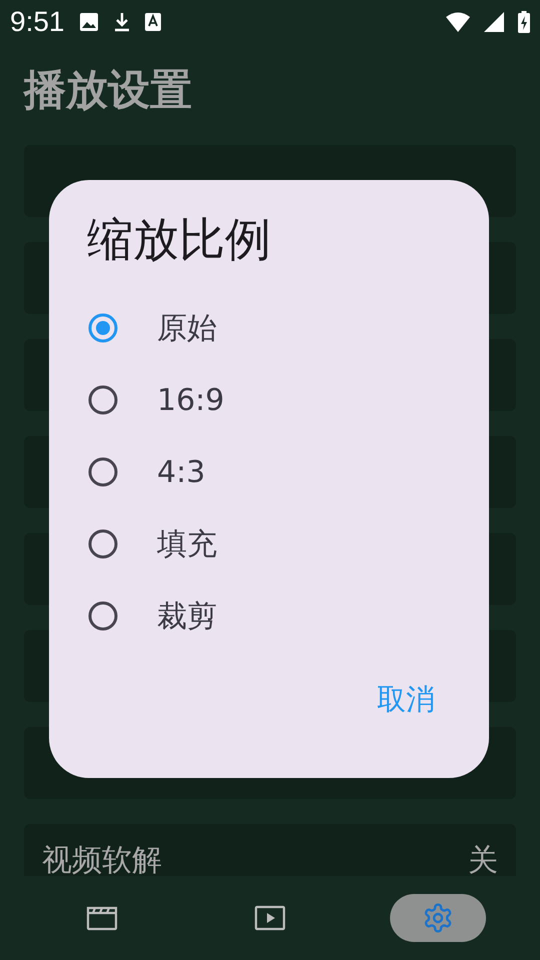 This screenshot has height=960, width=540. I want to click on option-label: 原始, so click(187, 329).